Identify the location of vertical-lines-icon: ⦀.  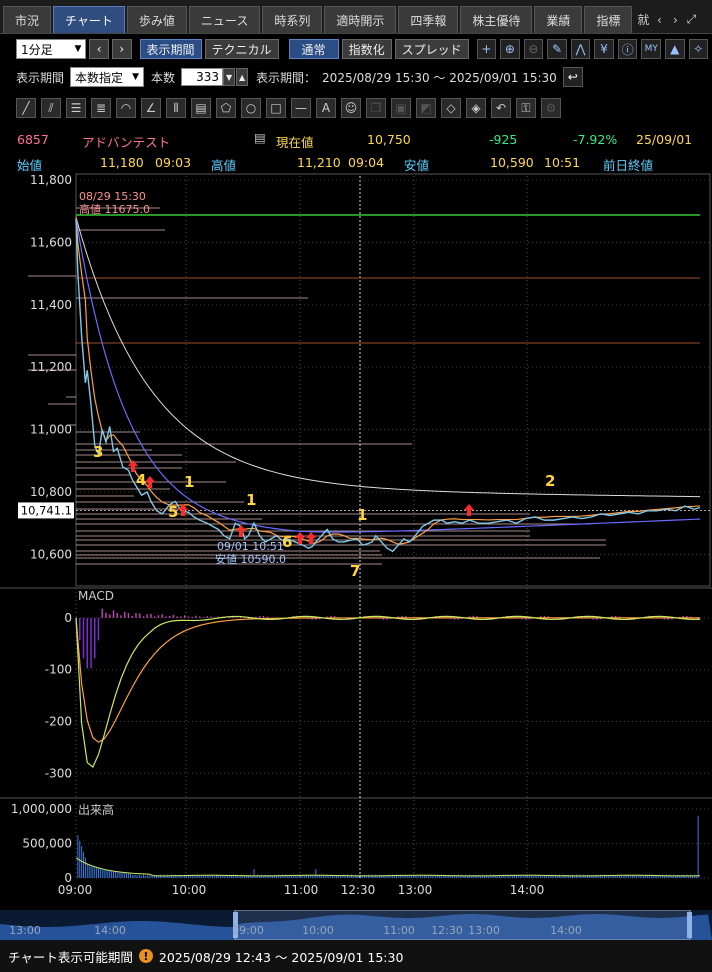
(176, 108).